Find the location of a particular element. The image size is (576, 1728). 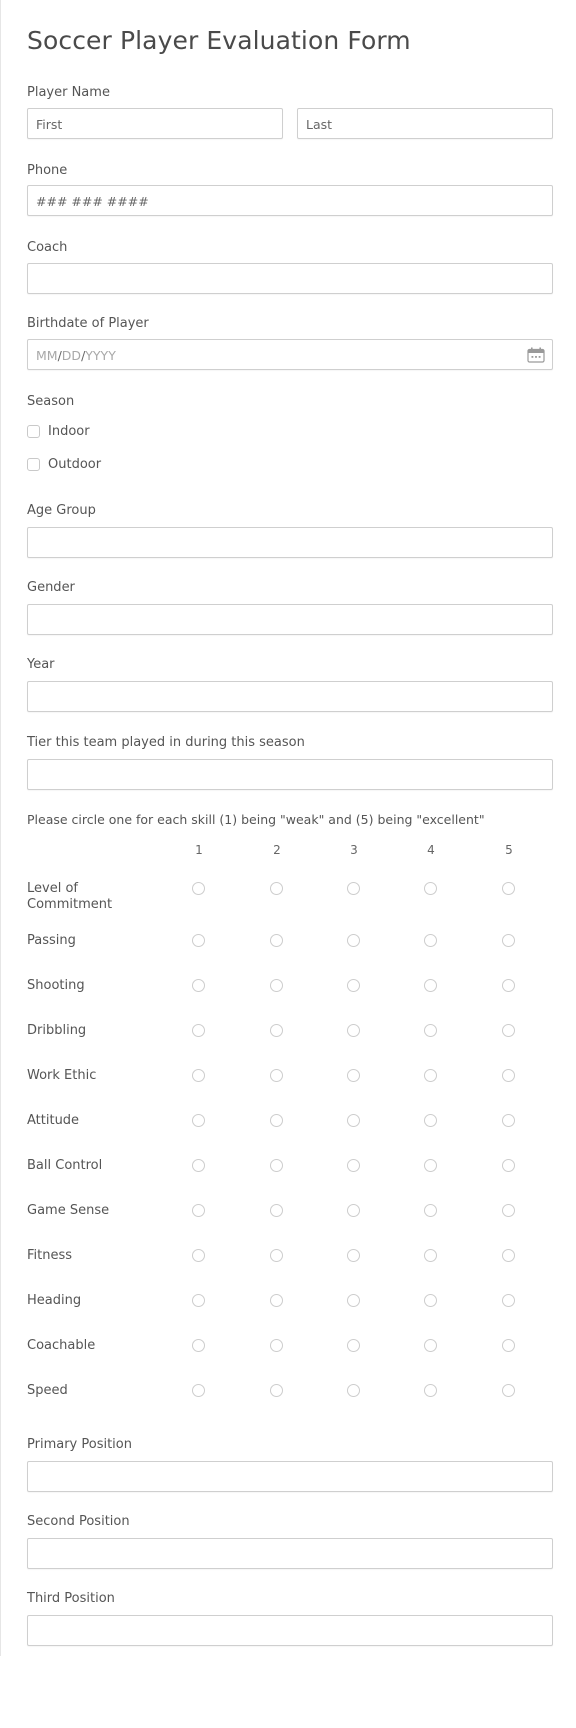

day-placeholder: DD is located at coordinates (71, 355).